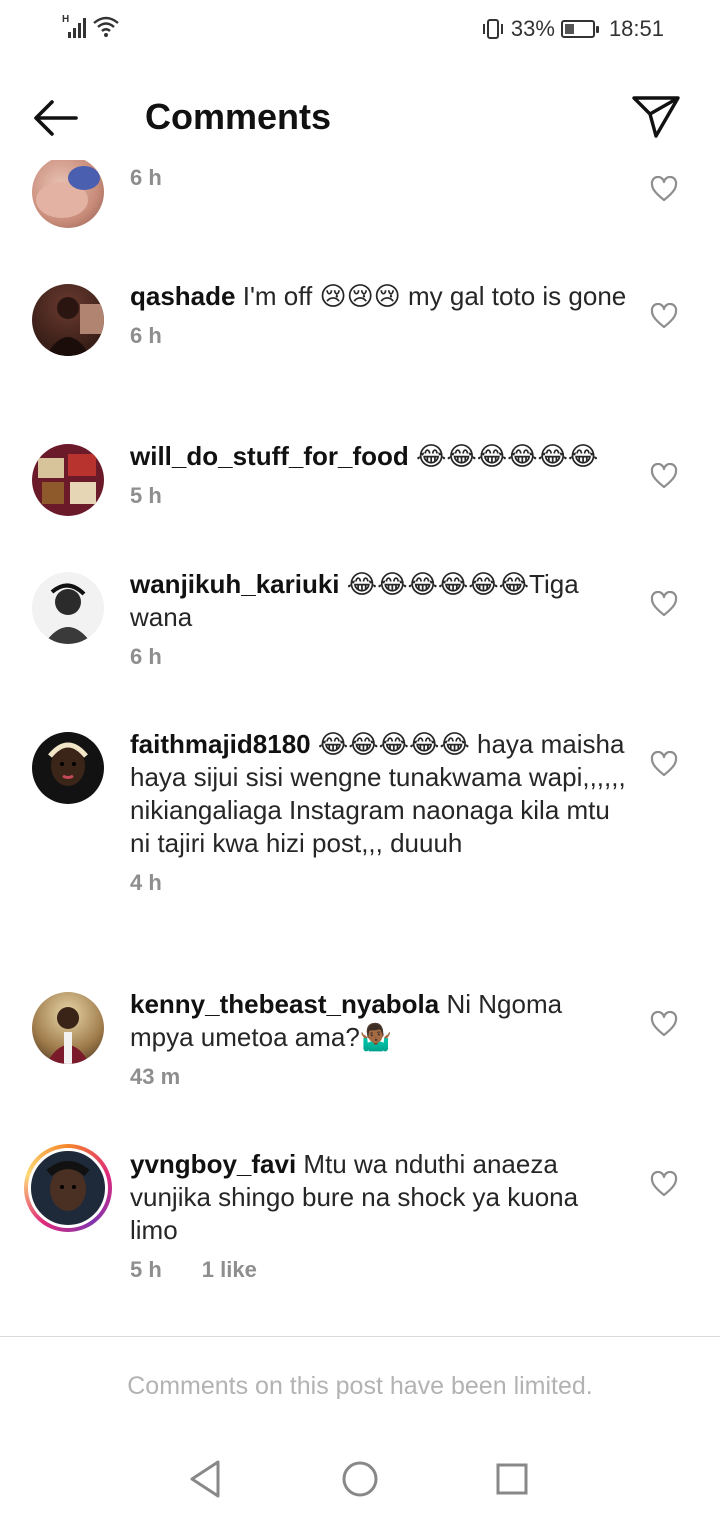  I want to click on comment-time: 43 m, so click(155, 1076).